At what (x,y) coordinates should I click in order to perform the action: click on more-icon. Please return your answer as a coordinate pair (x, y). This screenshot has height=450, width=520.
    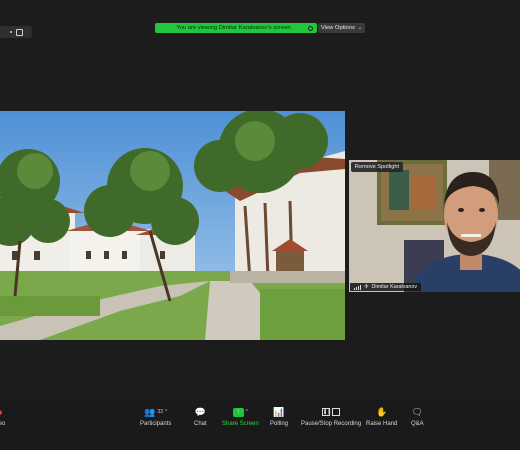
    Looking at the image, I should click on (10, 32).